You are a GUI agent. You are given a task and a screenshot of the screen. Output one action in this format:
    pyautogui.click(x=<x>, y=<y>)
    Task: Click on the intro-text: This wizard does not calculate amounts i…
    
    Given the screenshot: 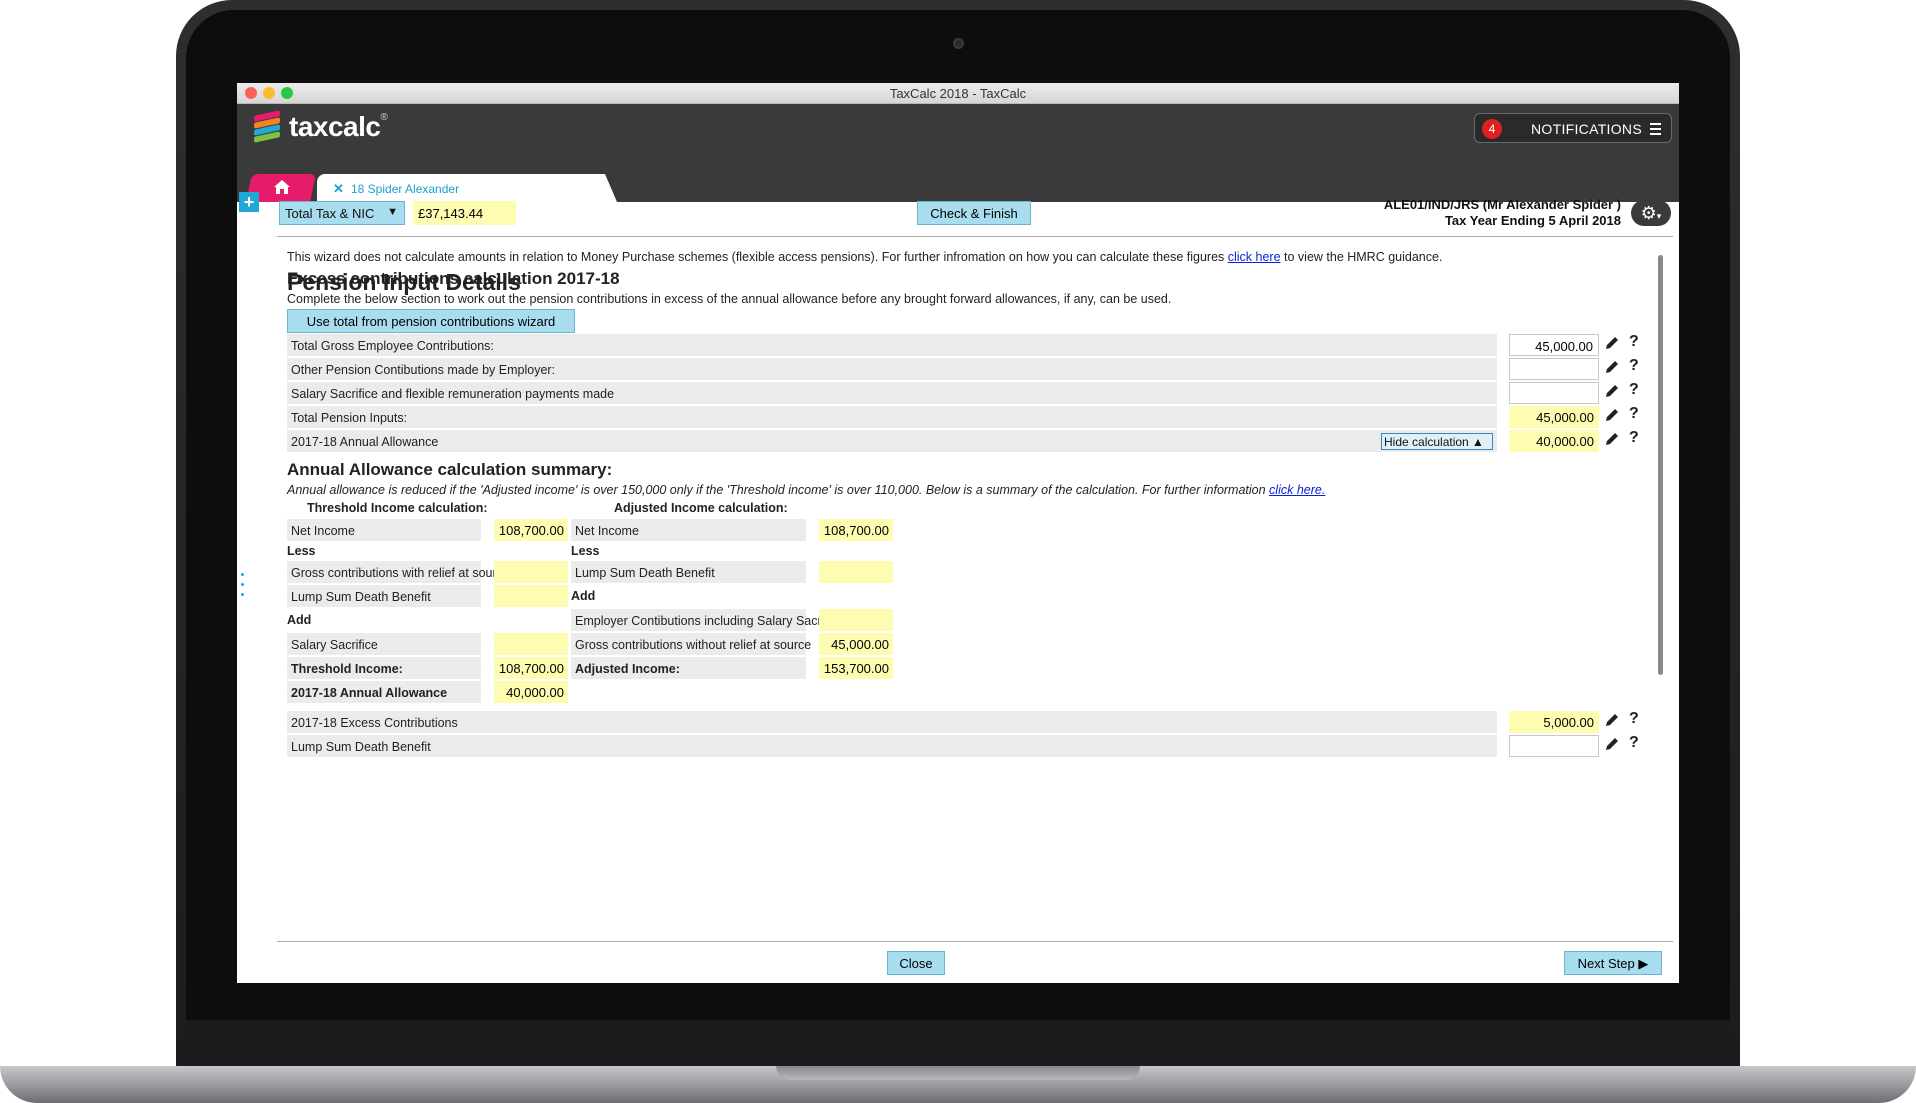 What is the action you would take?
    pyautogui.click(x=864, y=257)
    